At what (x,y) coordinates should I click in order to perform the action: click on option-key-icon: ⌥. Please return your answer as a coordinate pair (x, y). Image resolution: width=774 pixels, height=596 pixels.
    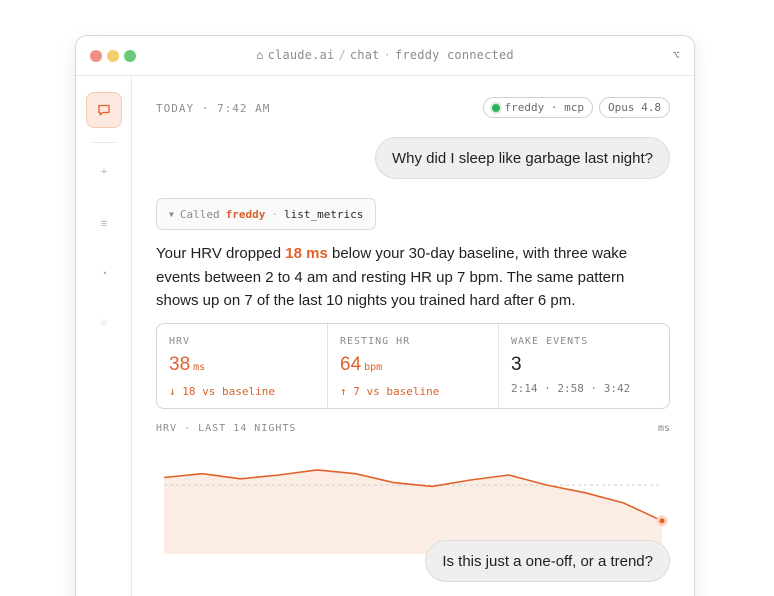
    Looking at the image, I should click on (676, 55).